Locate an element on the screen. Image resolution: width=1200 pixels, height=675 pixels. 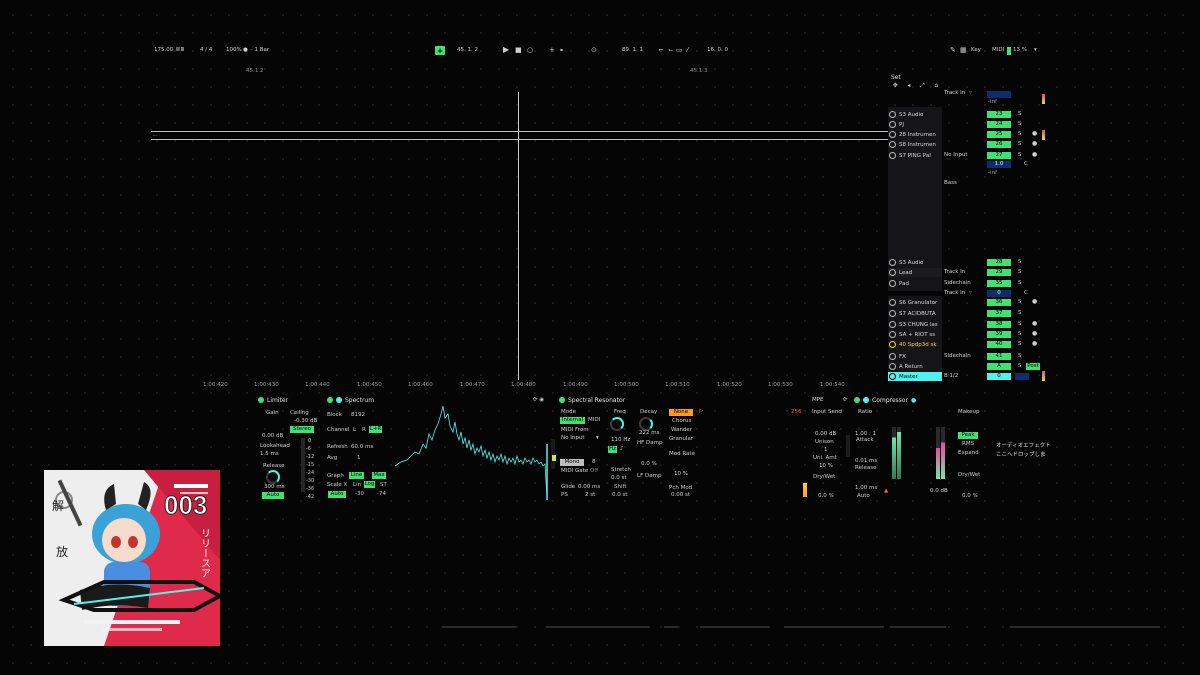
log-button: Log is located at coordinates (369, 484).